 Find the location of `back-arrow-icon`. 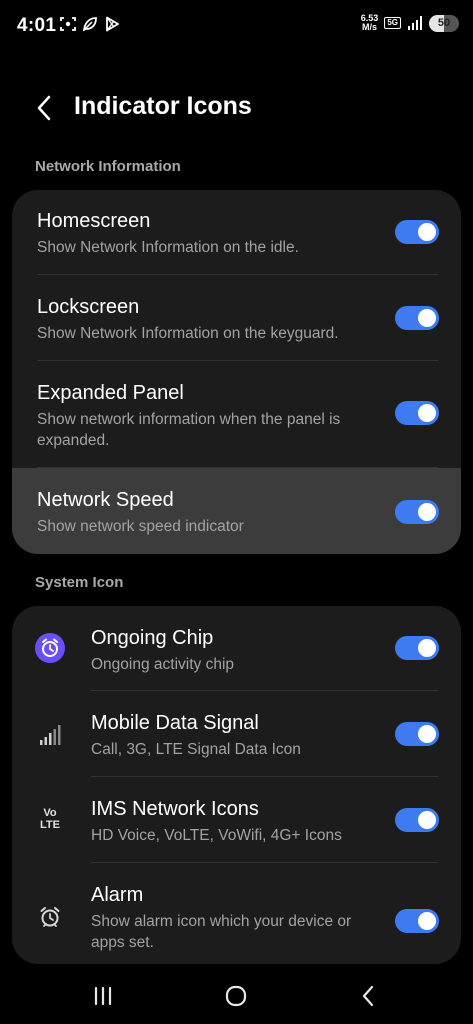

back-arrow-icon is located at coordinates (368, 996).